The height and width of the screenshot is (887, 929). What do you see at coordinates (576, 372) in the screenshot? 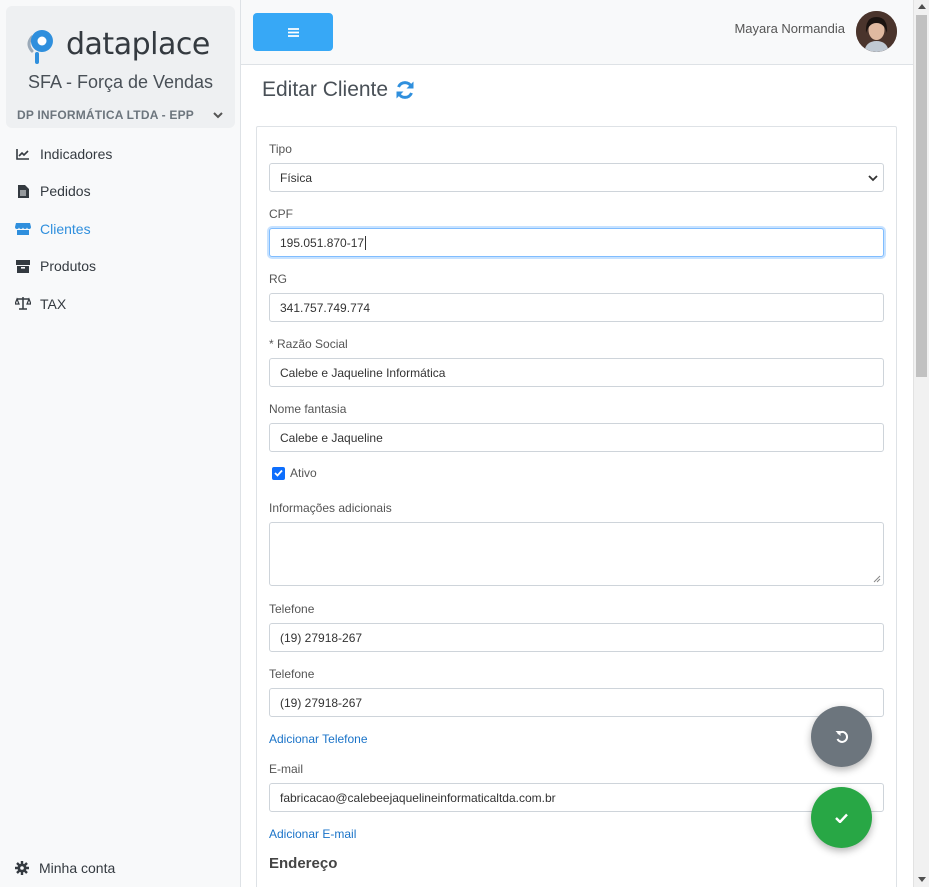
I see `razao-social-input: Calebe e Jaqueline Informática` at bounding box center [576, 372].